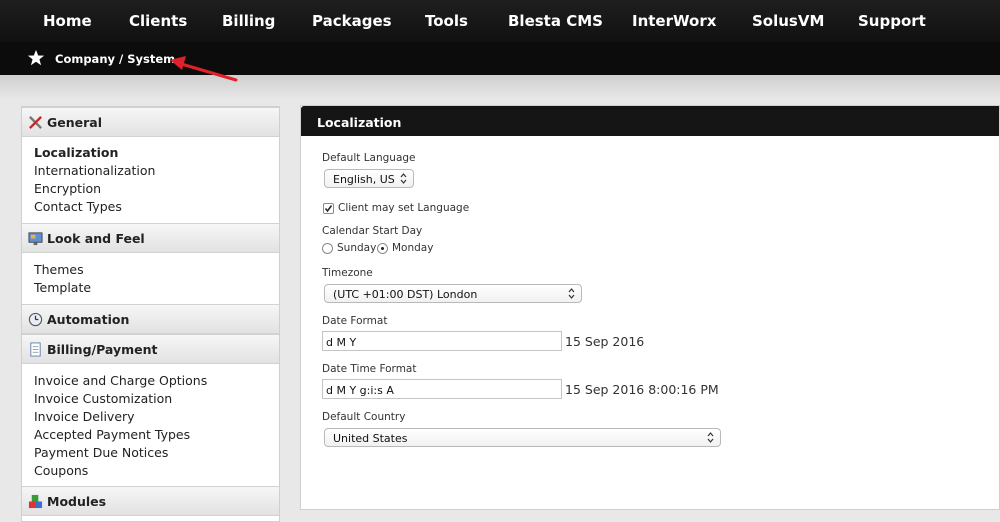 The height and width of the screenshot is (522, 1000). What do you see at coordinates (355, 321) in the screenshot?
I see `date-format-label: Date Format` at bounding box center [355, 321].